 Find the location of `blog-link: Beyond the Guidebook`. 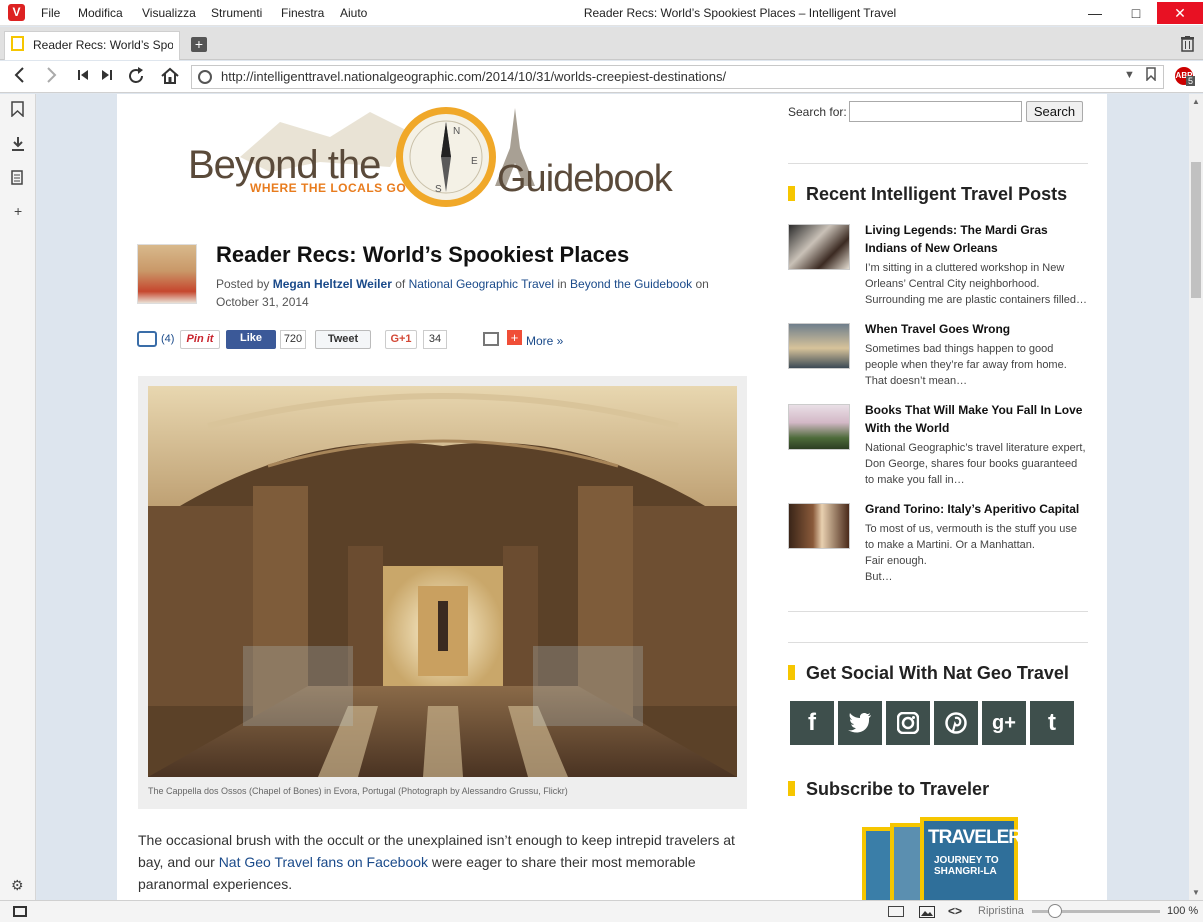

blog-link: Beyond the Guidebook is located at coordinates (631, 284).